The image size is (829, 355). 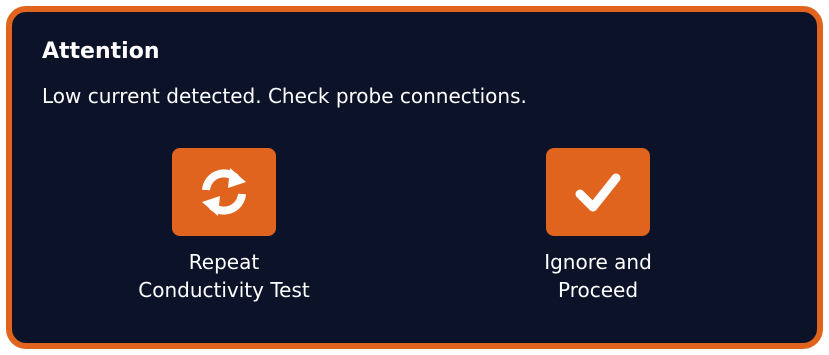 I want to click on ignore-and-proceed-button: Ignore and Proceed, so click(x=598, y=226).